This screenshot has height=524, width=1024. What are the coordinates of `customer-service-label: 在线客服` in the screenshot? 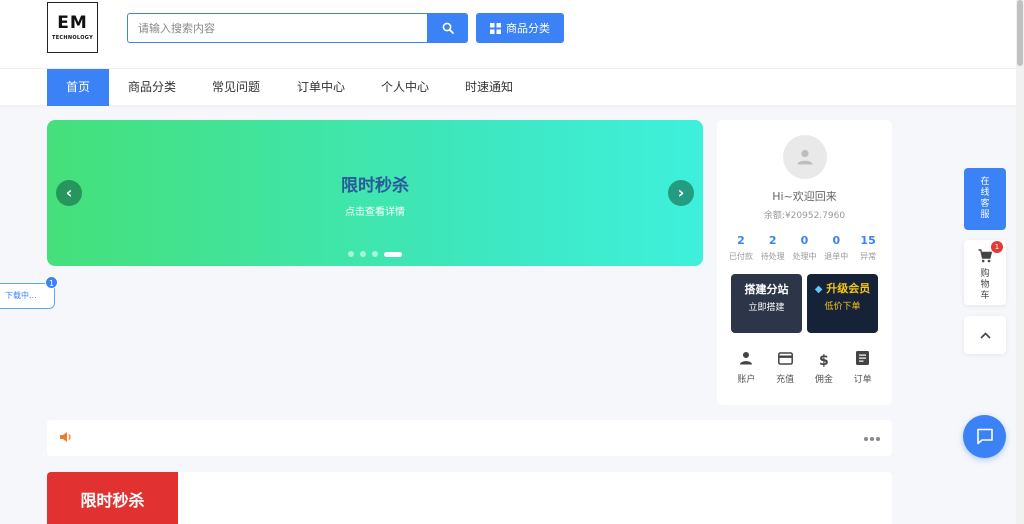 It's located at (985, 198).